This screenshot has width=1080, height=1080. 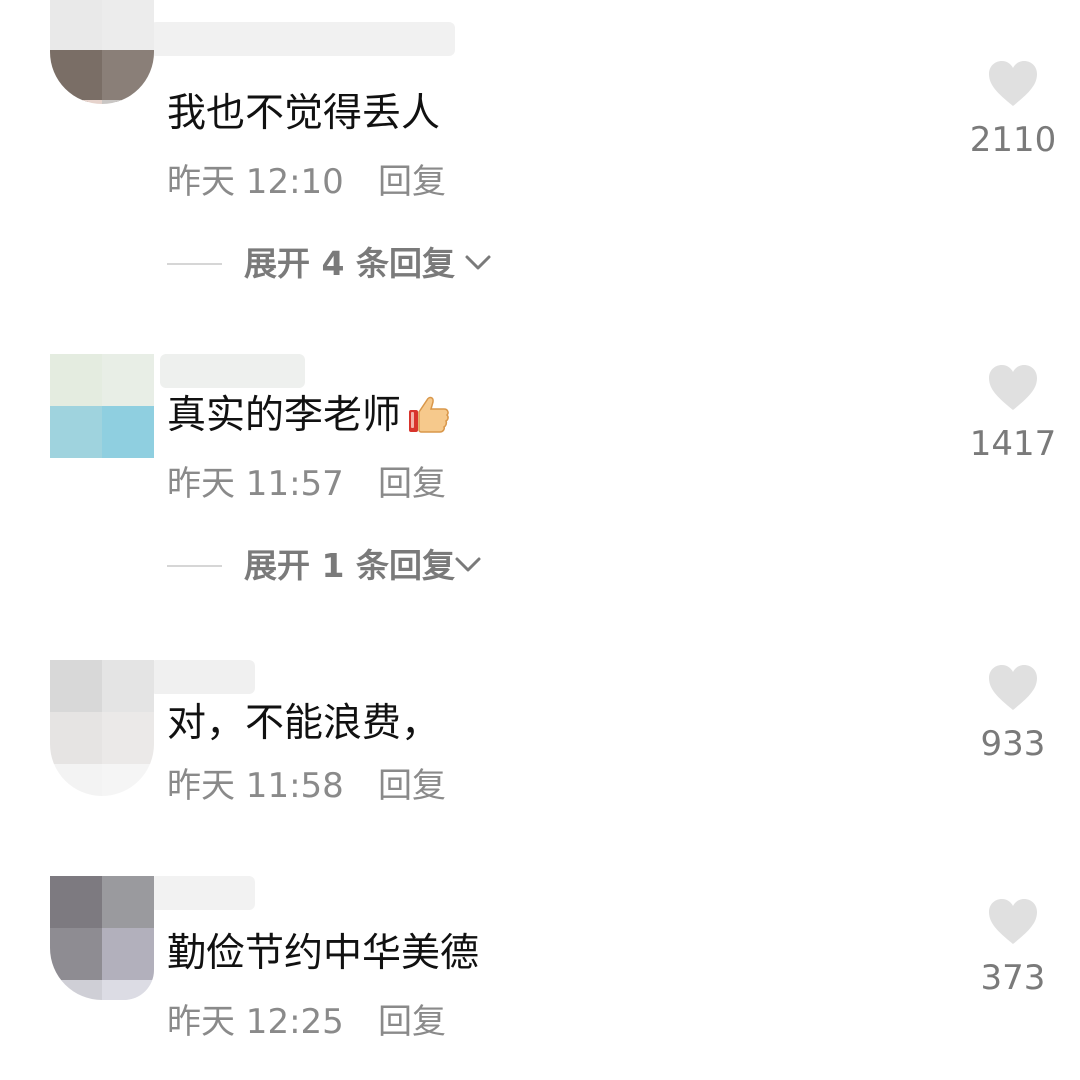 What do you see at coordinates (255, 786) in the screenshot?
I see `comment-time: 昨天 11:58` at bounding box center [255, 786].